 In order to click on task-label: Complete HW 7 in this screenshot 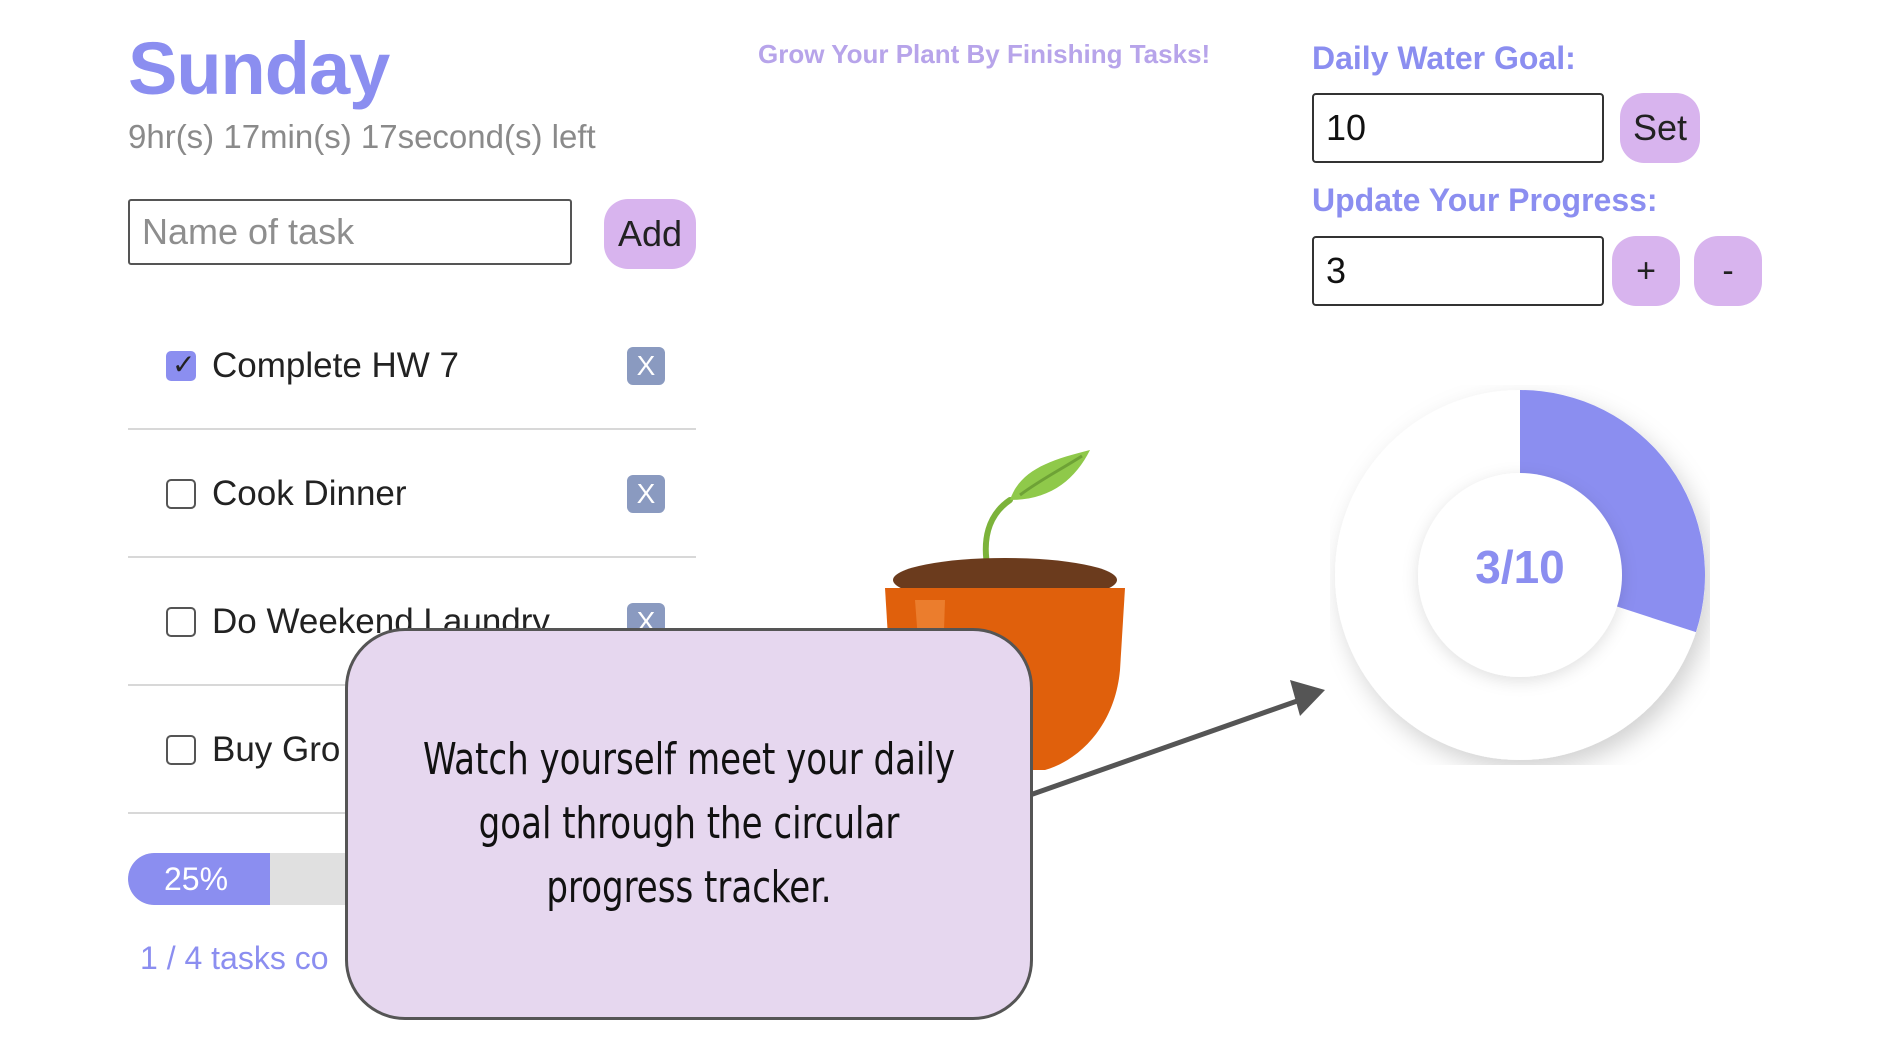, I will do `click(336, 365)`.